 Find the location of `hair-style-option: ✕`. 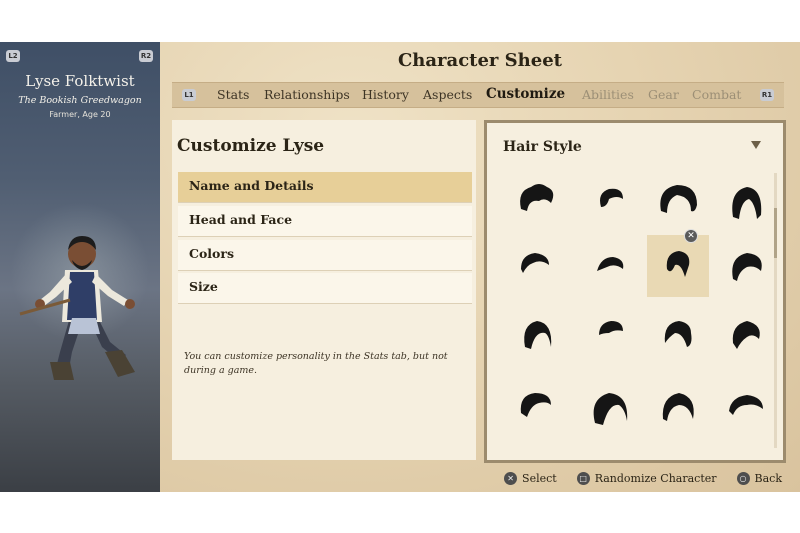

hair-style-option: ✕ is located at coordinates (678, 263).